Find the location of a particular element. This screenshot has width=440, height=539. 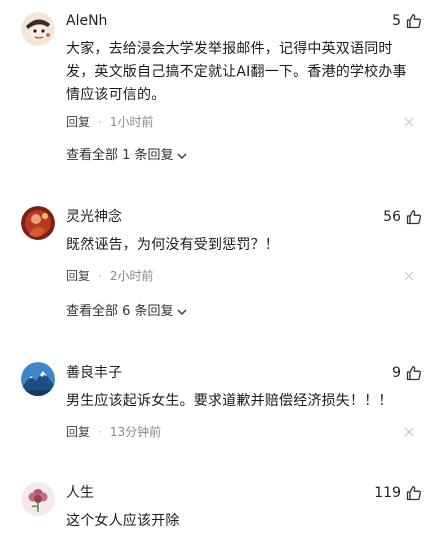

comment-text: 既然诬告，为何没有受到惩罚？！ is located at coordinates (172, 245).